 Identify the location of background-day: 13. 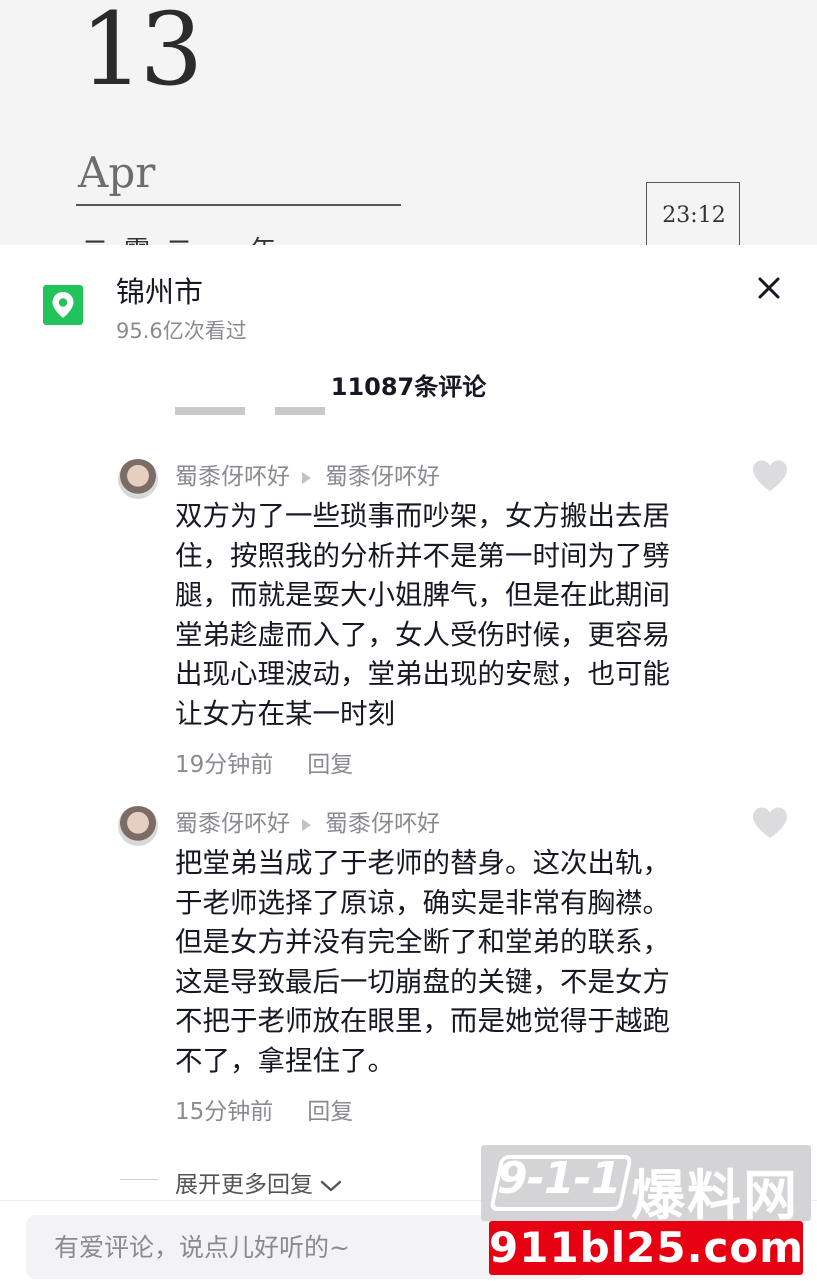
(141, 54).